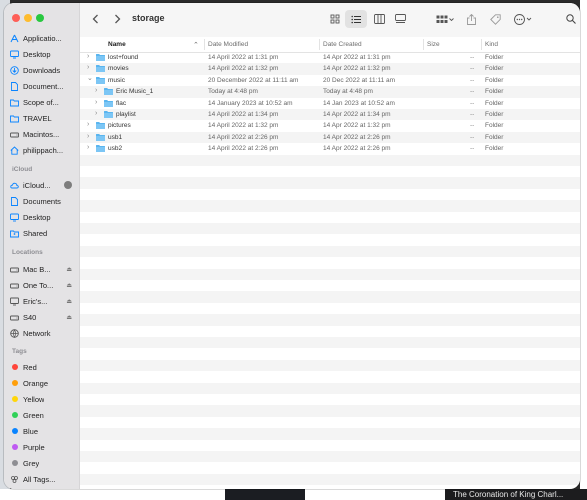 The height and width of the screenshot is (500, 587). Describe the element at coordinates (116, 80) in the screenshot. I see `file-name: music` at that location.